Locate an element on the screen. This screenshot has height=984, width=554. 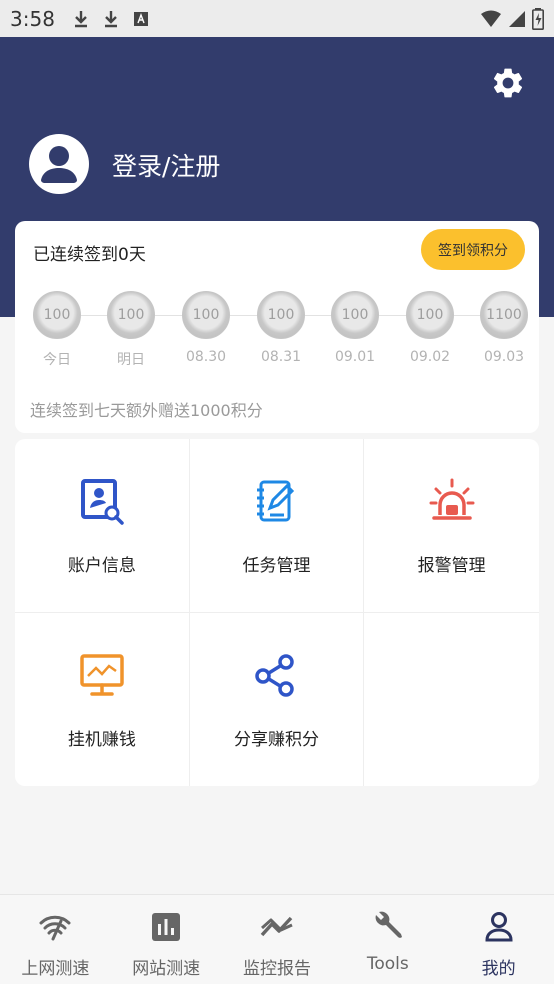
day-label: 08.31 is located at coordinates (281, 357).